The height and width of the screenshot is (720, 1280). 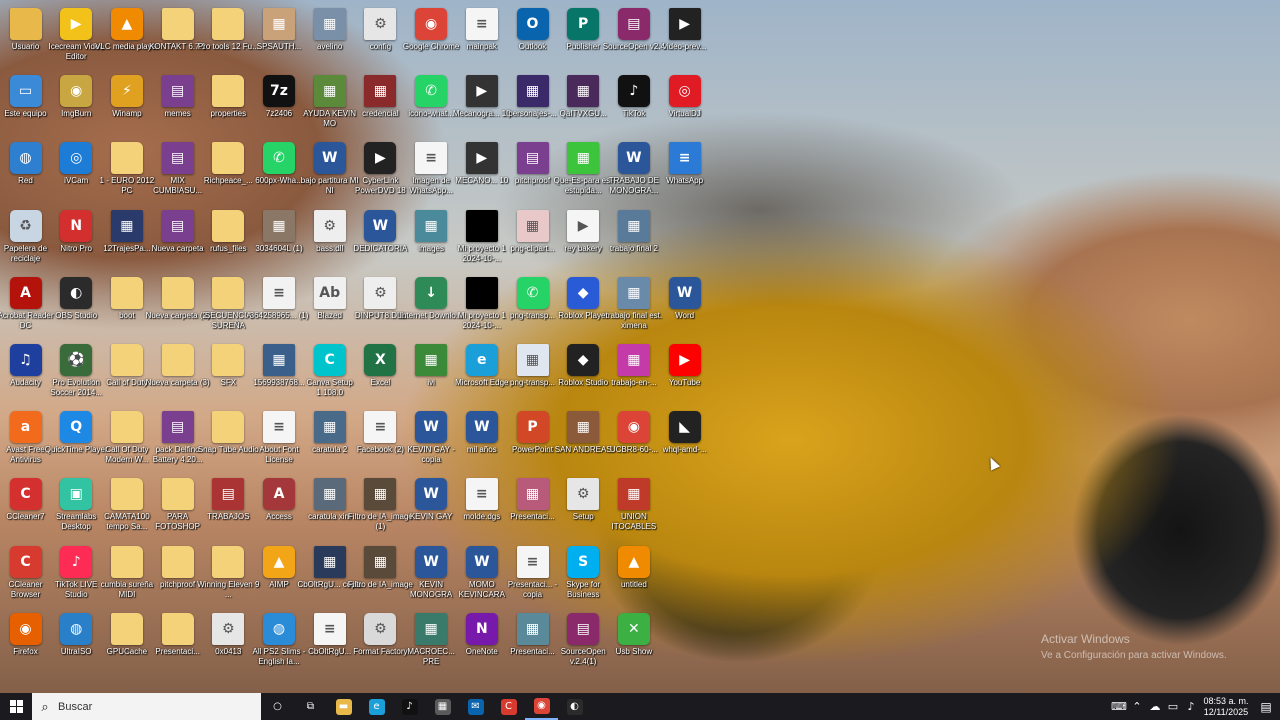 What do you see at coordinates (541, 706) in the screenshot?
I see `taskbar-app-button: ◉` at bounding box center [541, 706].